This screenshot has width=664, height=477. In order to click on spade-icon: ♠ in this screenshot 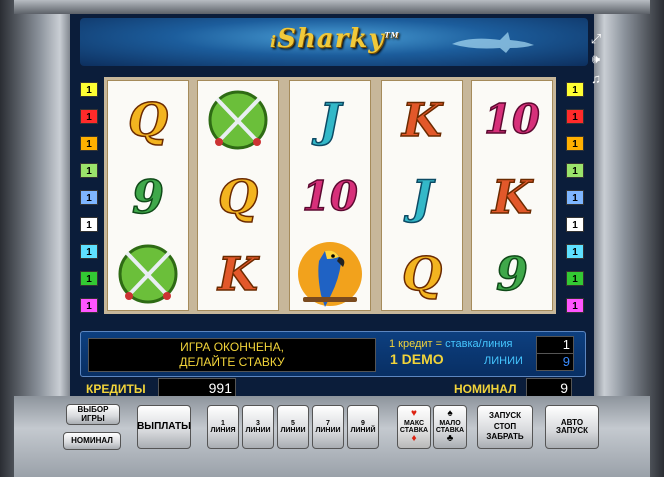, I will do `click(450, 414)`.